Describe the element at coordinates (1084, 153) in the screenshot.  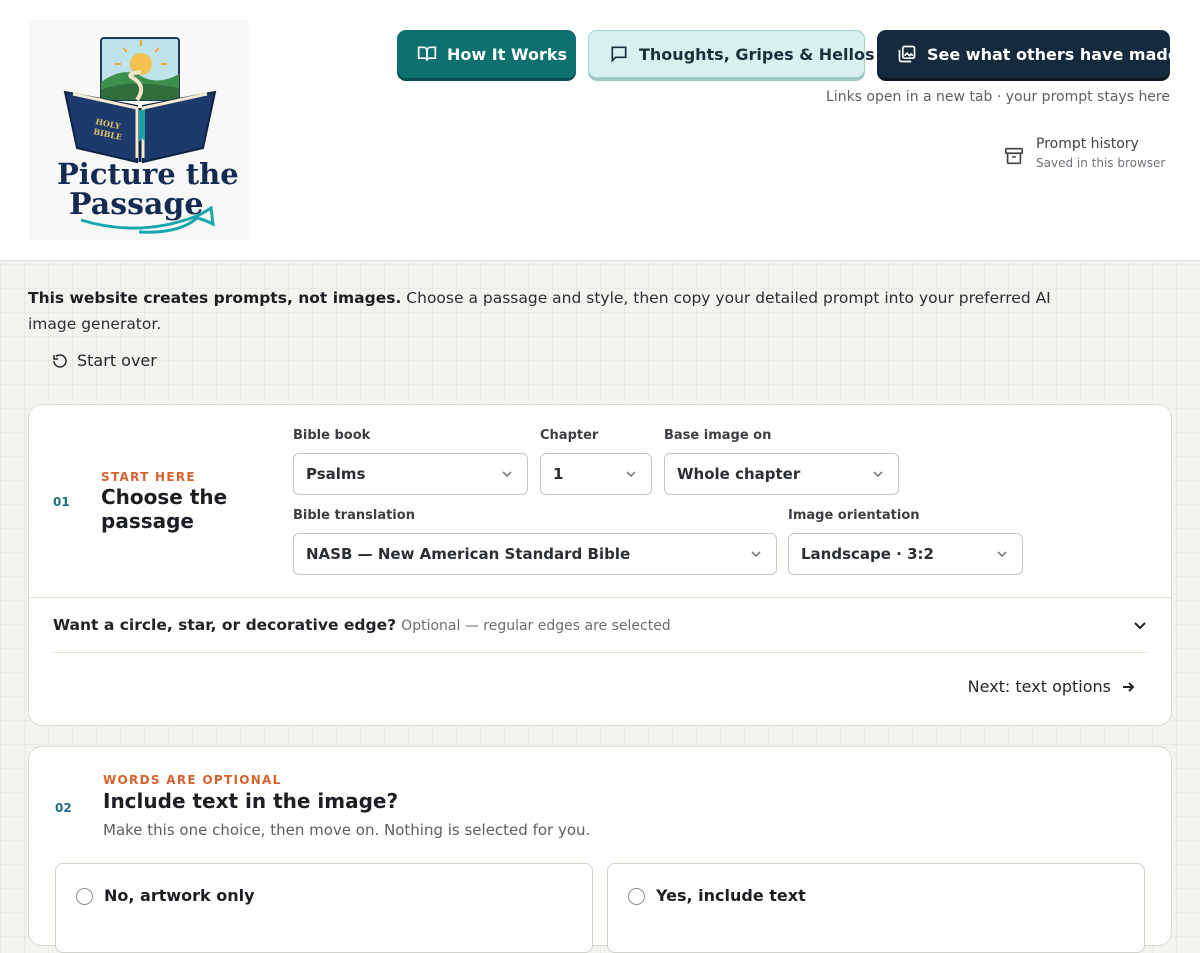
I see `prompt-history-button: Prompt history Saved in this browser` at that location.